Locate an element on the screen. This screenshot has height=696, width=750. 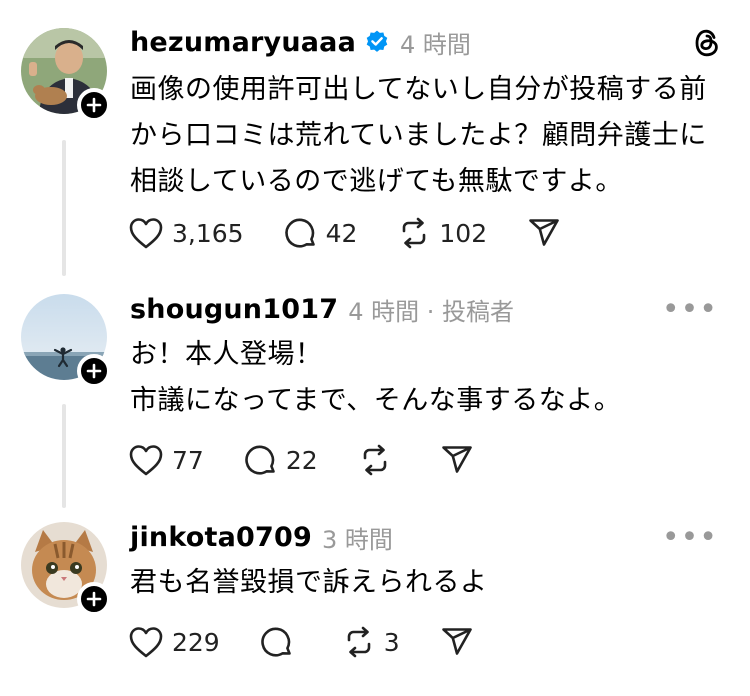
username: shougun1017 is located at coordinates (234, 309).